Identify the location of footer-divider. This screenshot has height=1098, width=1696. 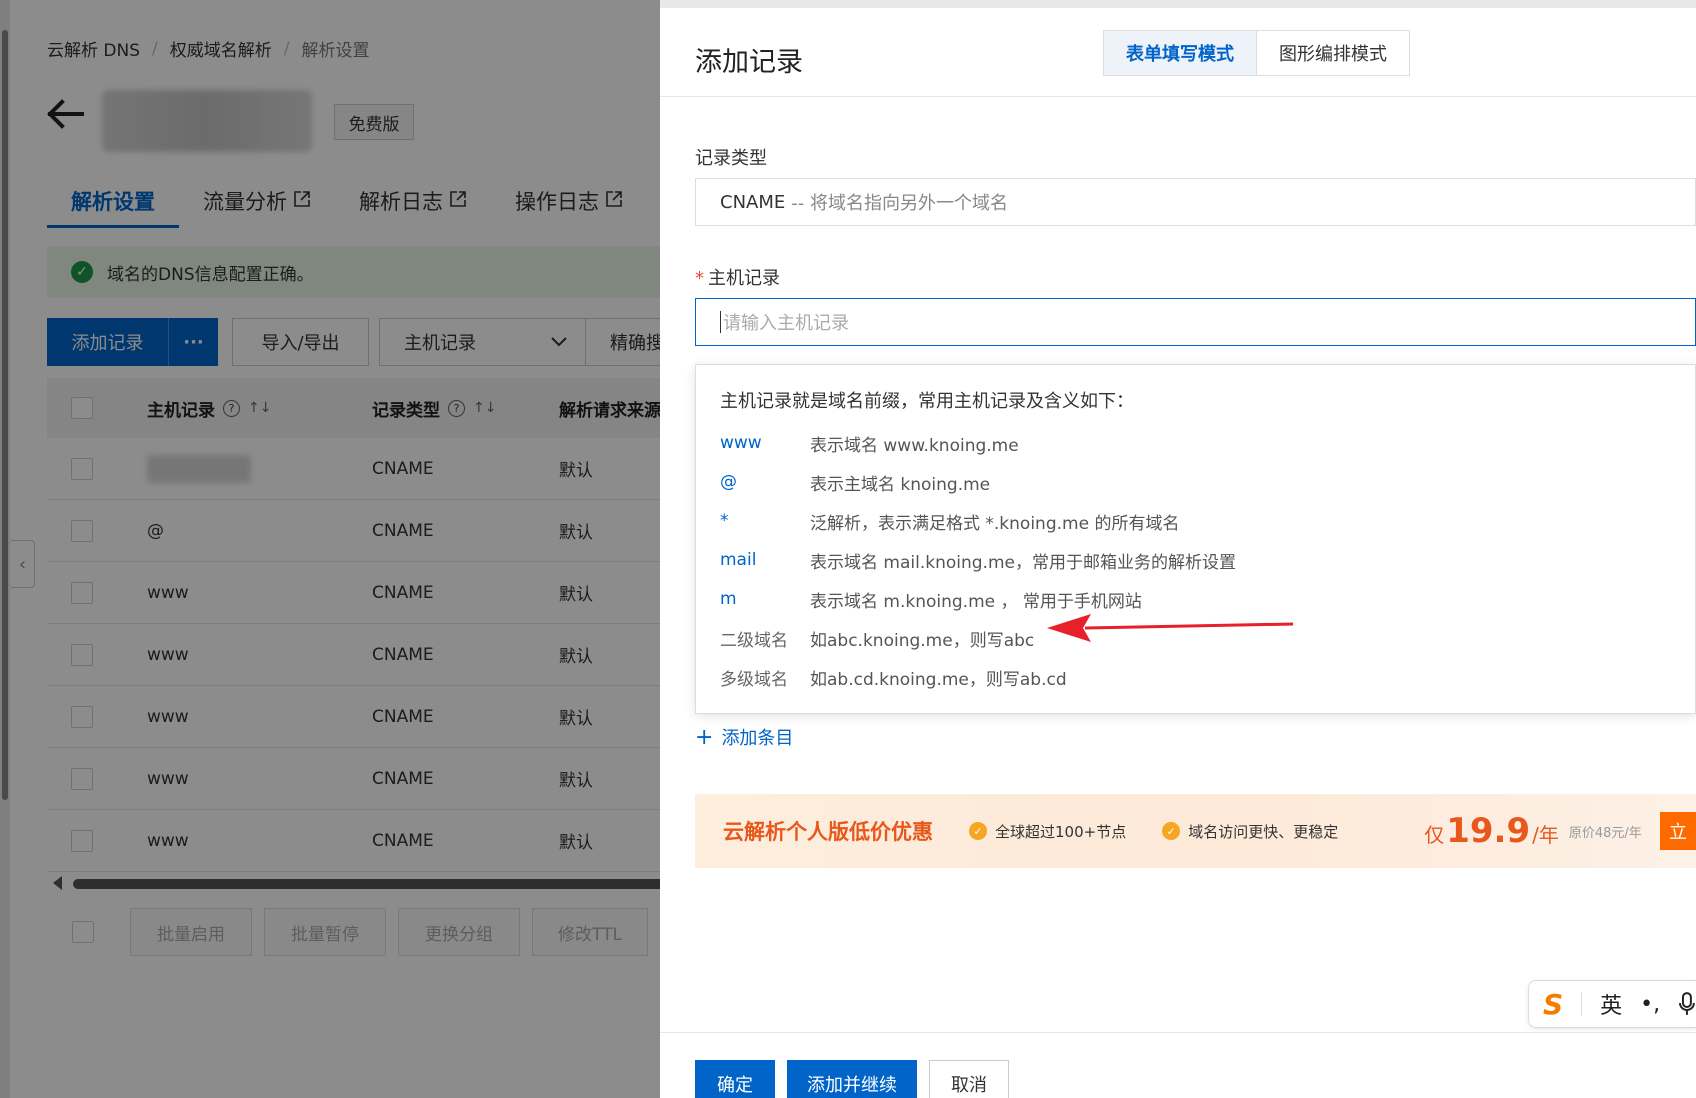
(1178, 1032).